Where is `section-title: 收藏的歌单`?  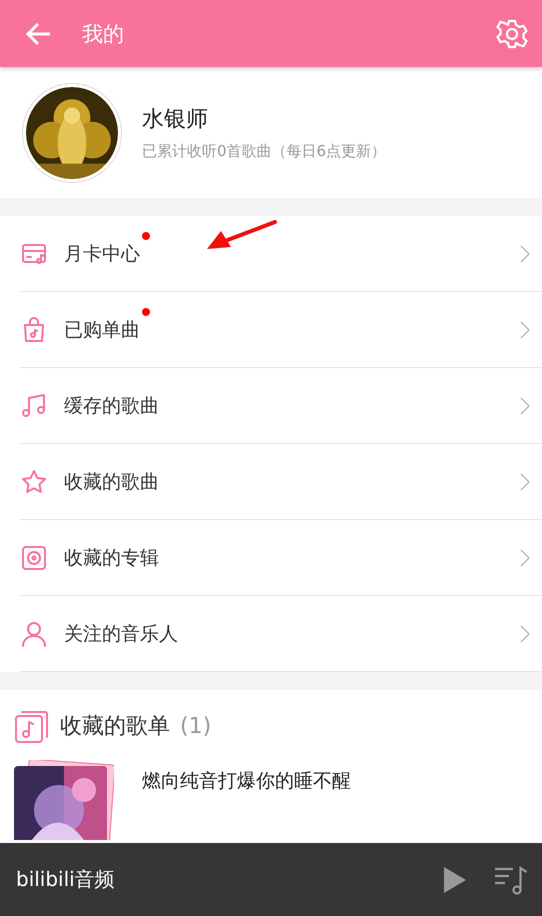
section-title: 收藏的歌单 is located at coordinates (115, 727).